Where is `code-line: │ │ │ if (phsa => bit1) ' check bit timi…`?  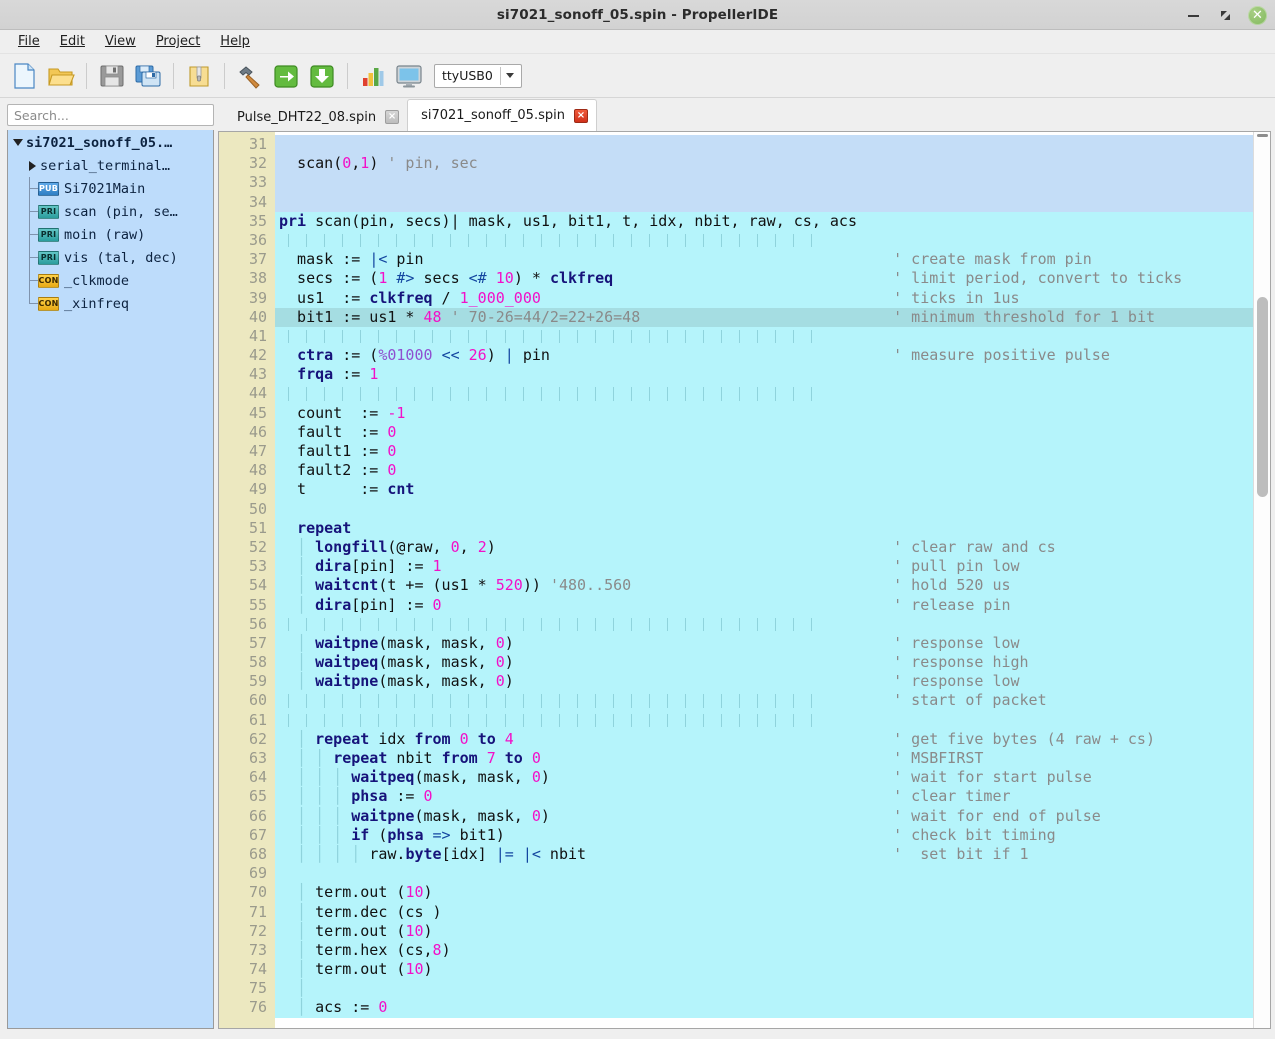
code-line: │ │ │ if (phsa => bit1) ' check bit timi… is located at coordinates (764, 835).